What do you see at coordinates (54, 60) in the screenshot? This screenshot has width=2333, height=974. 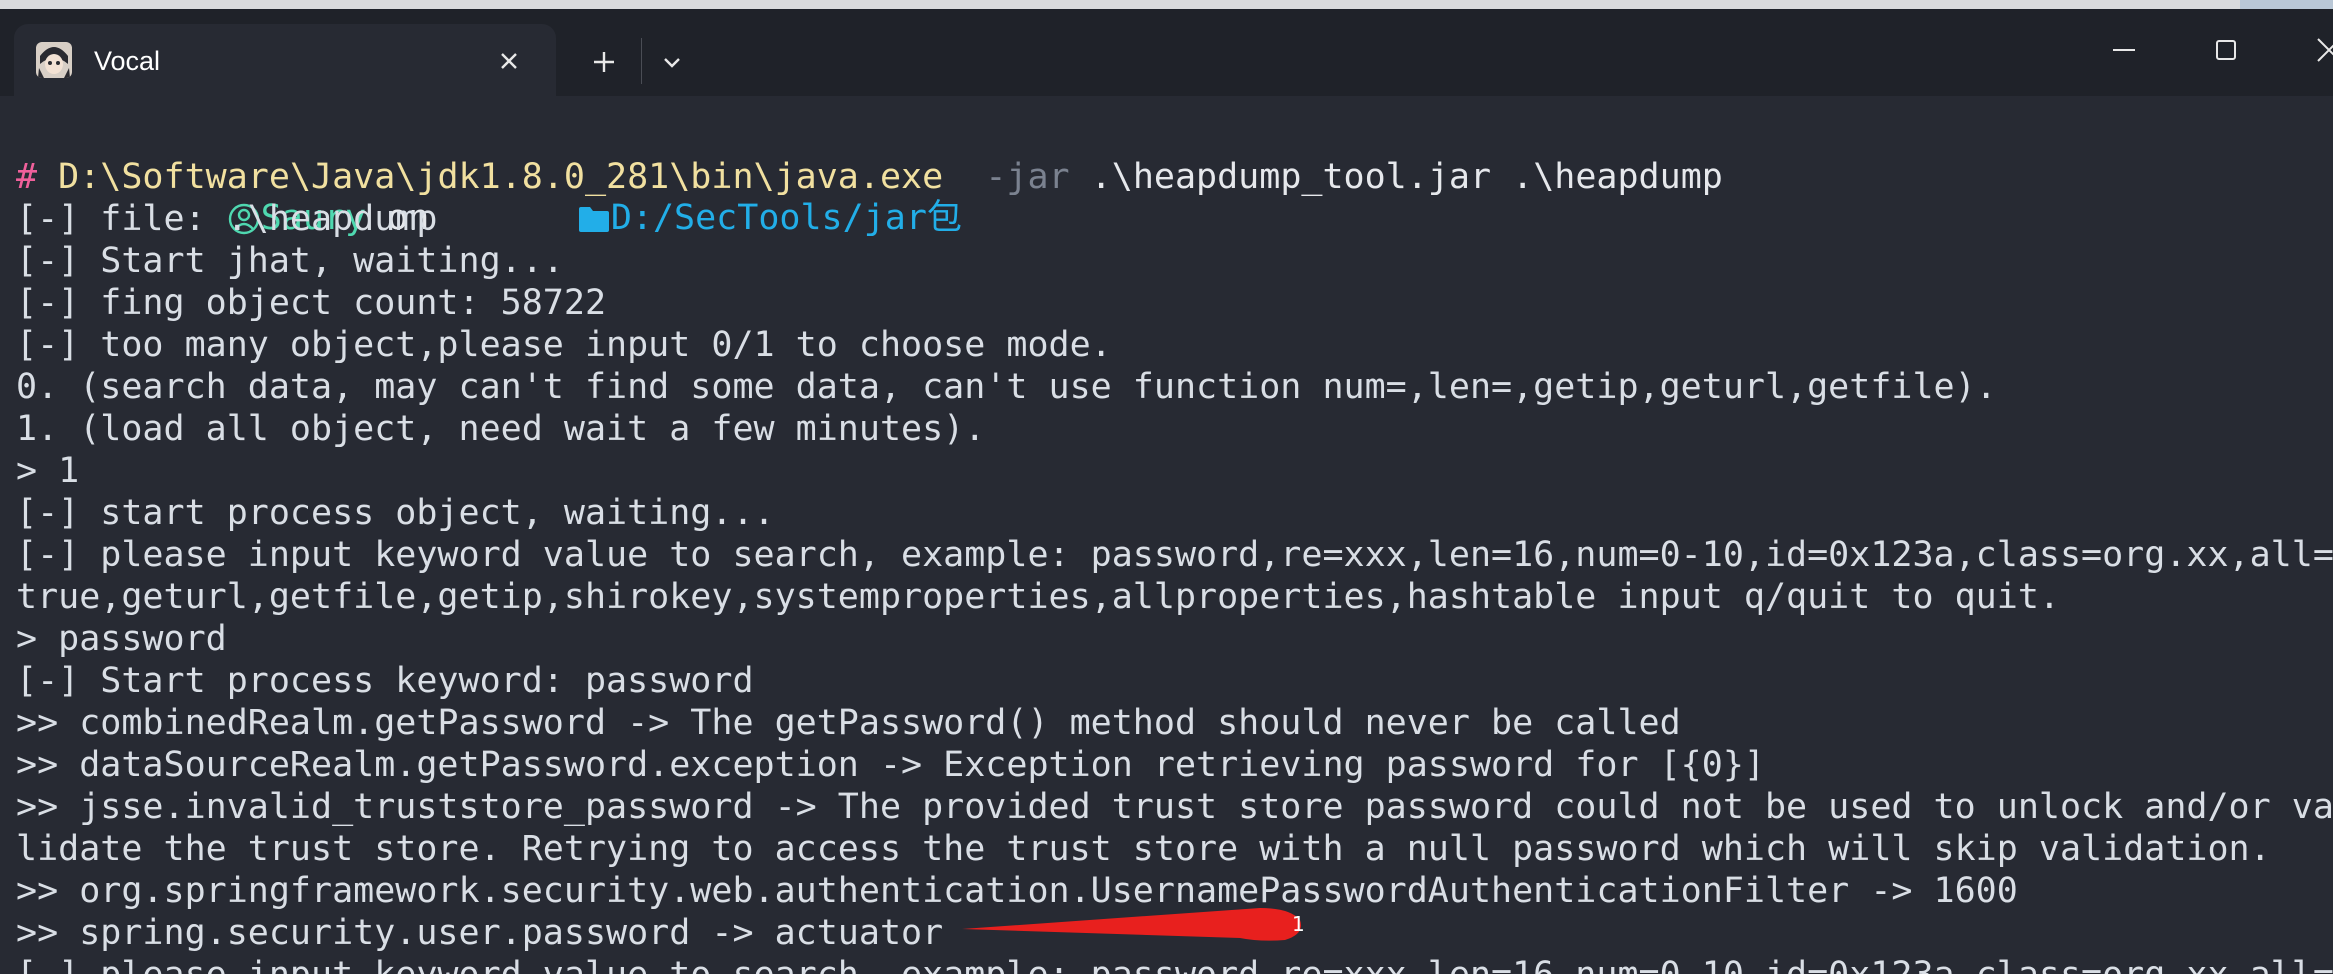 I see `avatar-icon` at bounding box center [54, 60].